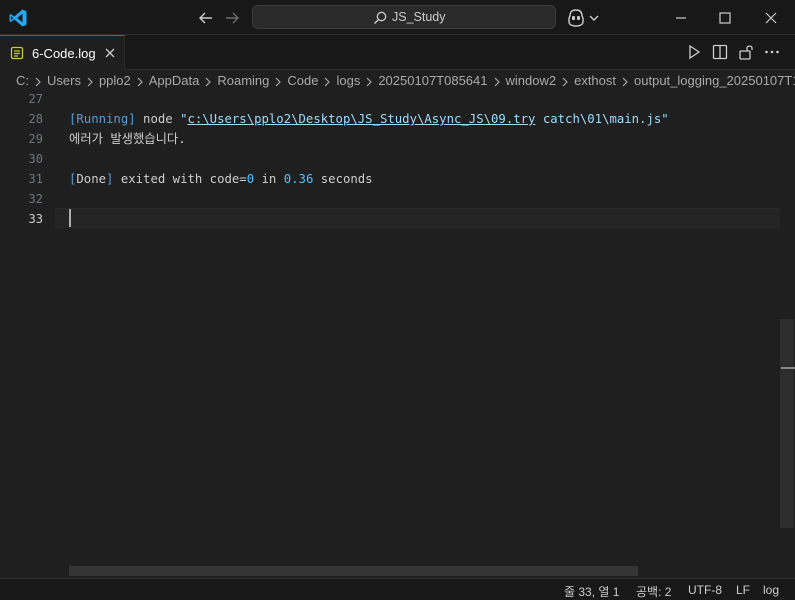  Describe the element at coordinates (771, 590) in the screenshot. I see `language-mode: log` at that location.